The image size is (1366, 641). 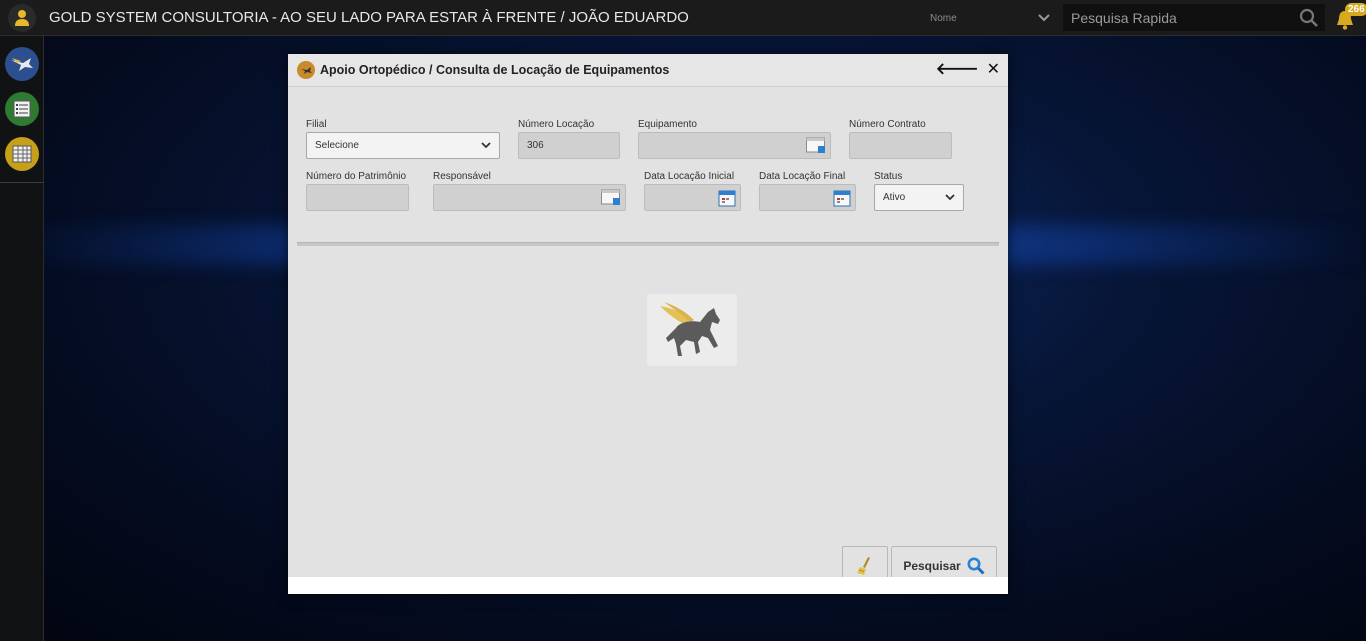 I want to click on user-icon, so click(x=22, y=17).